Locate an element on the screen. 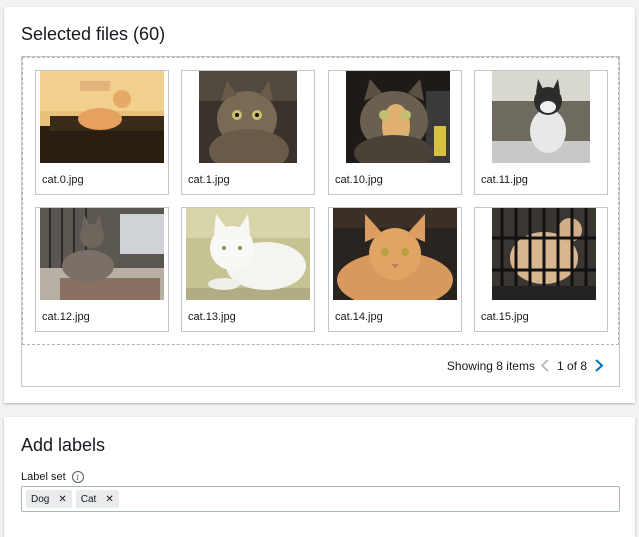 The width and height of the screenshot is (639, 537). label-tag: Cat ✕ is located at coordinates (97, 499).